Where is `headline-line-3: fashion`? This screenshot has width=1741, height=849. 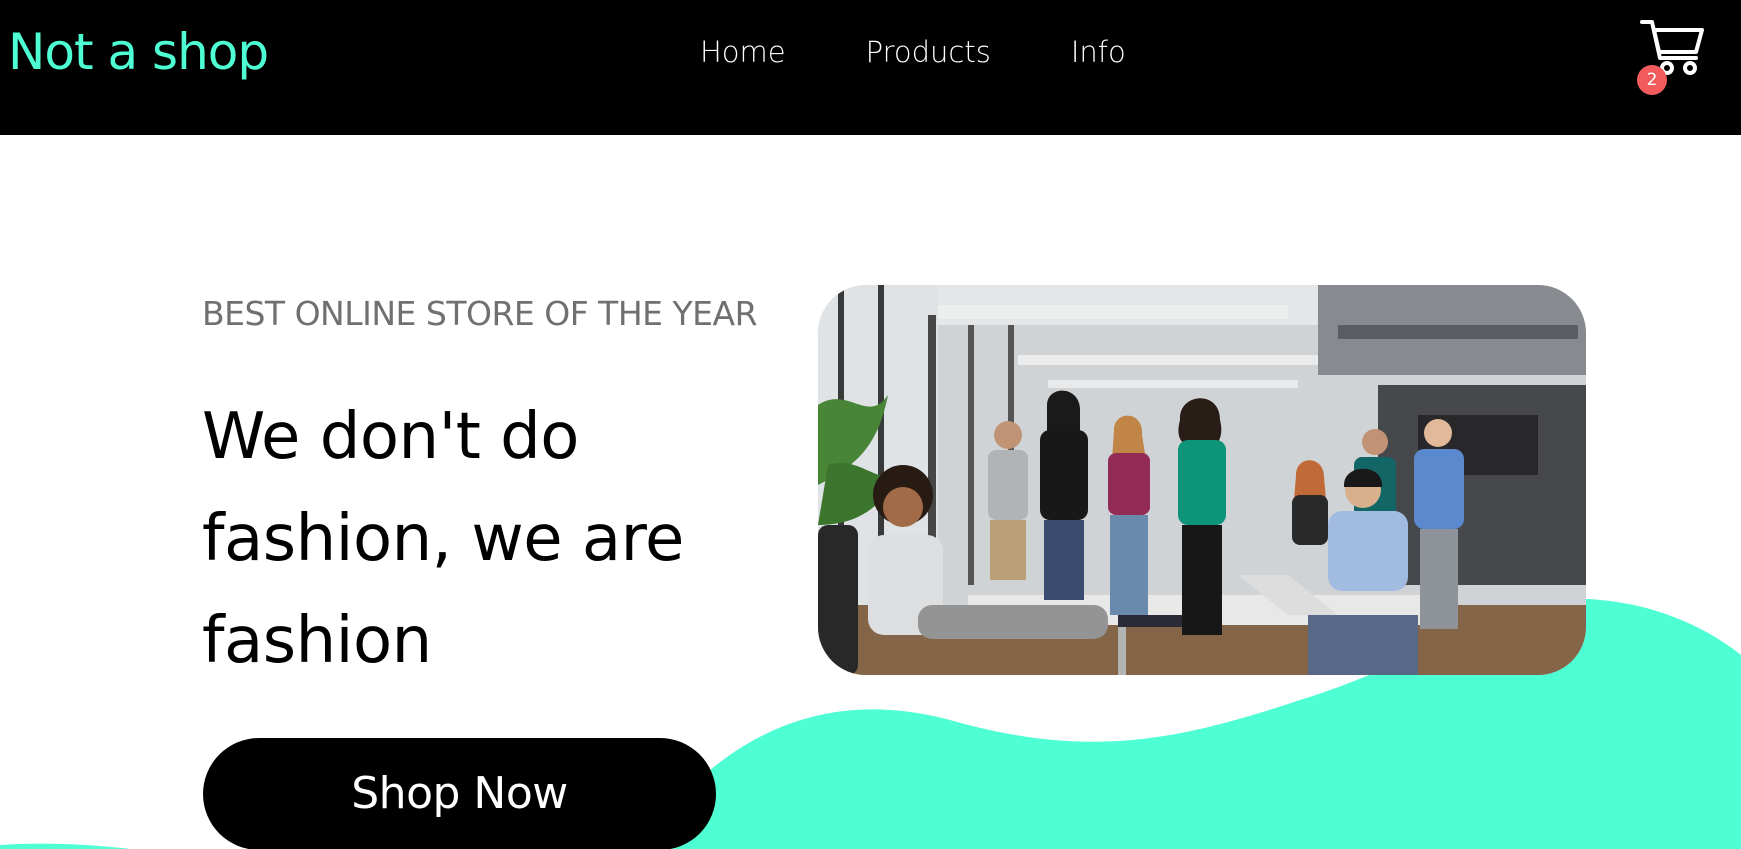 headline-line-3: fashion is located at coordinates (317, 641).